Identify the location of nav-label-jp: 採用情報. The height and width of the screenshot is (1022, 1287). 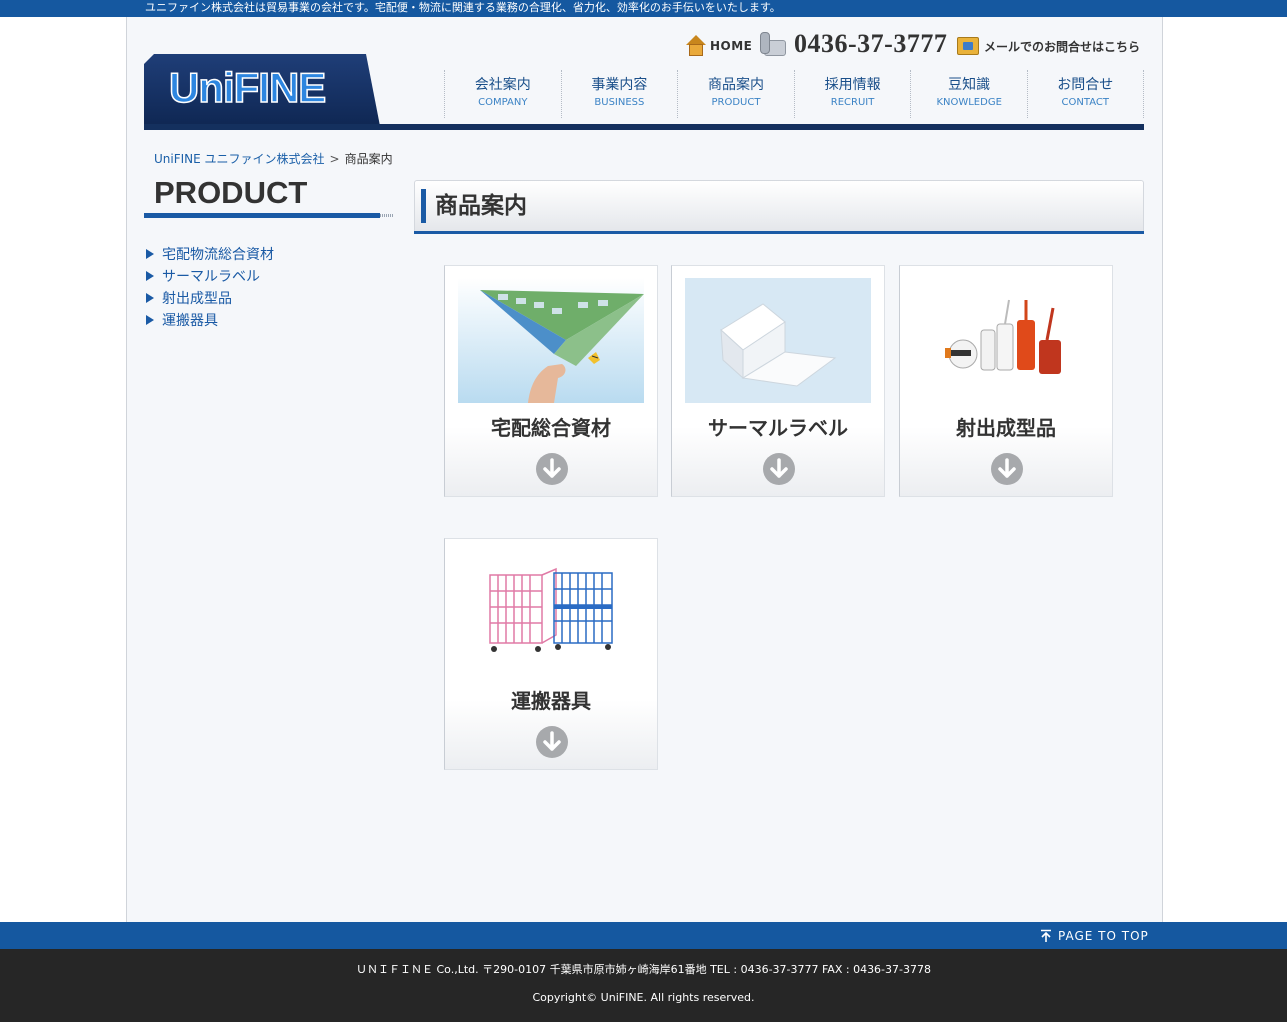
(852, 85).